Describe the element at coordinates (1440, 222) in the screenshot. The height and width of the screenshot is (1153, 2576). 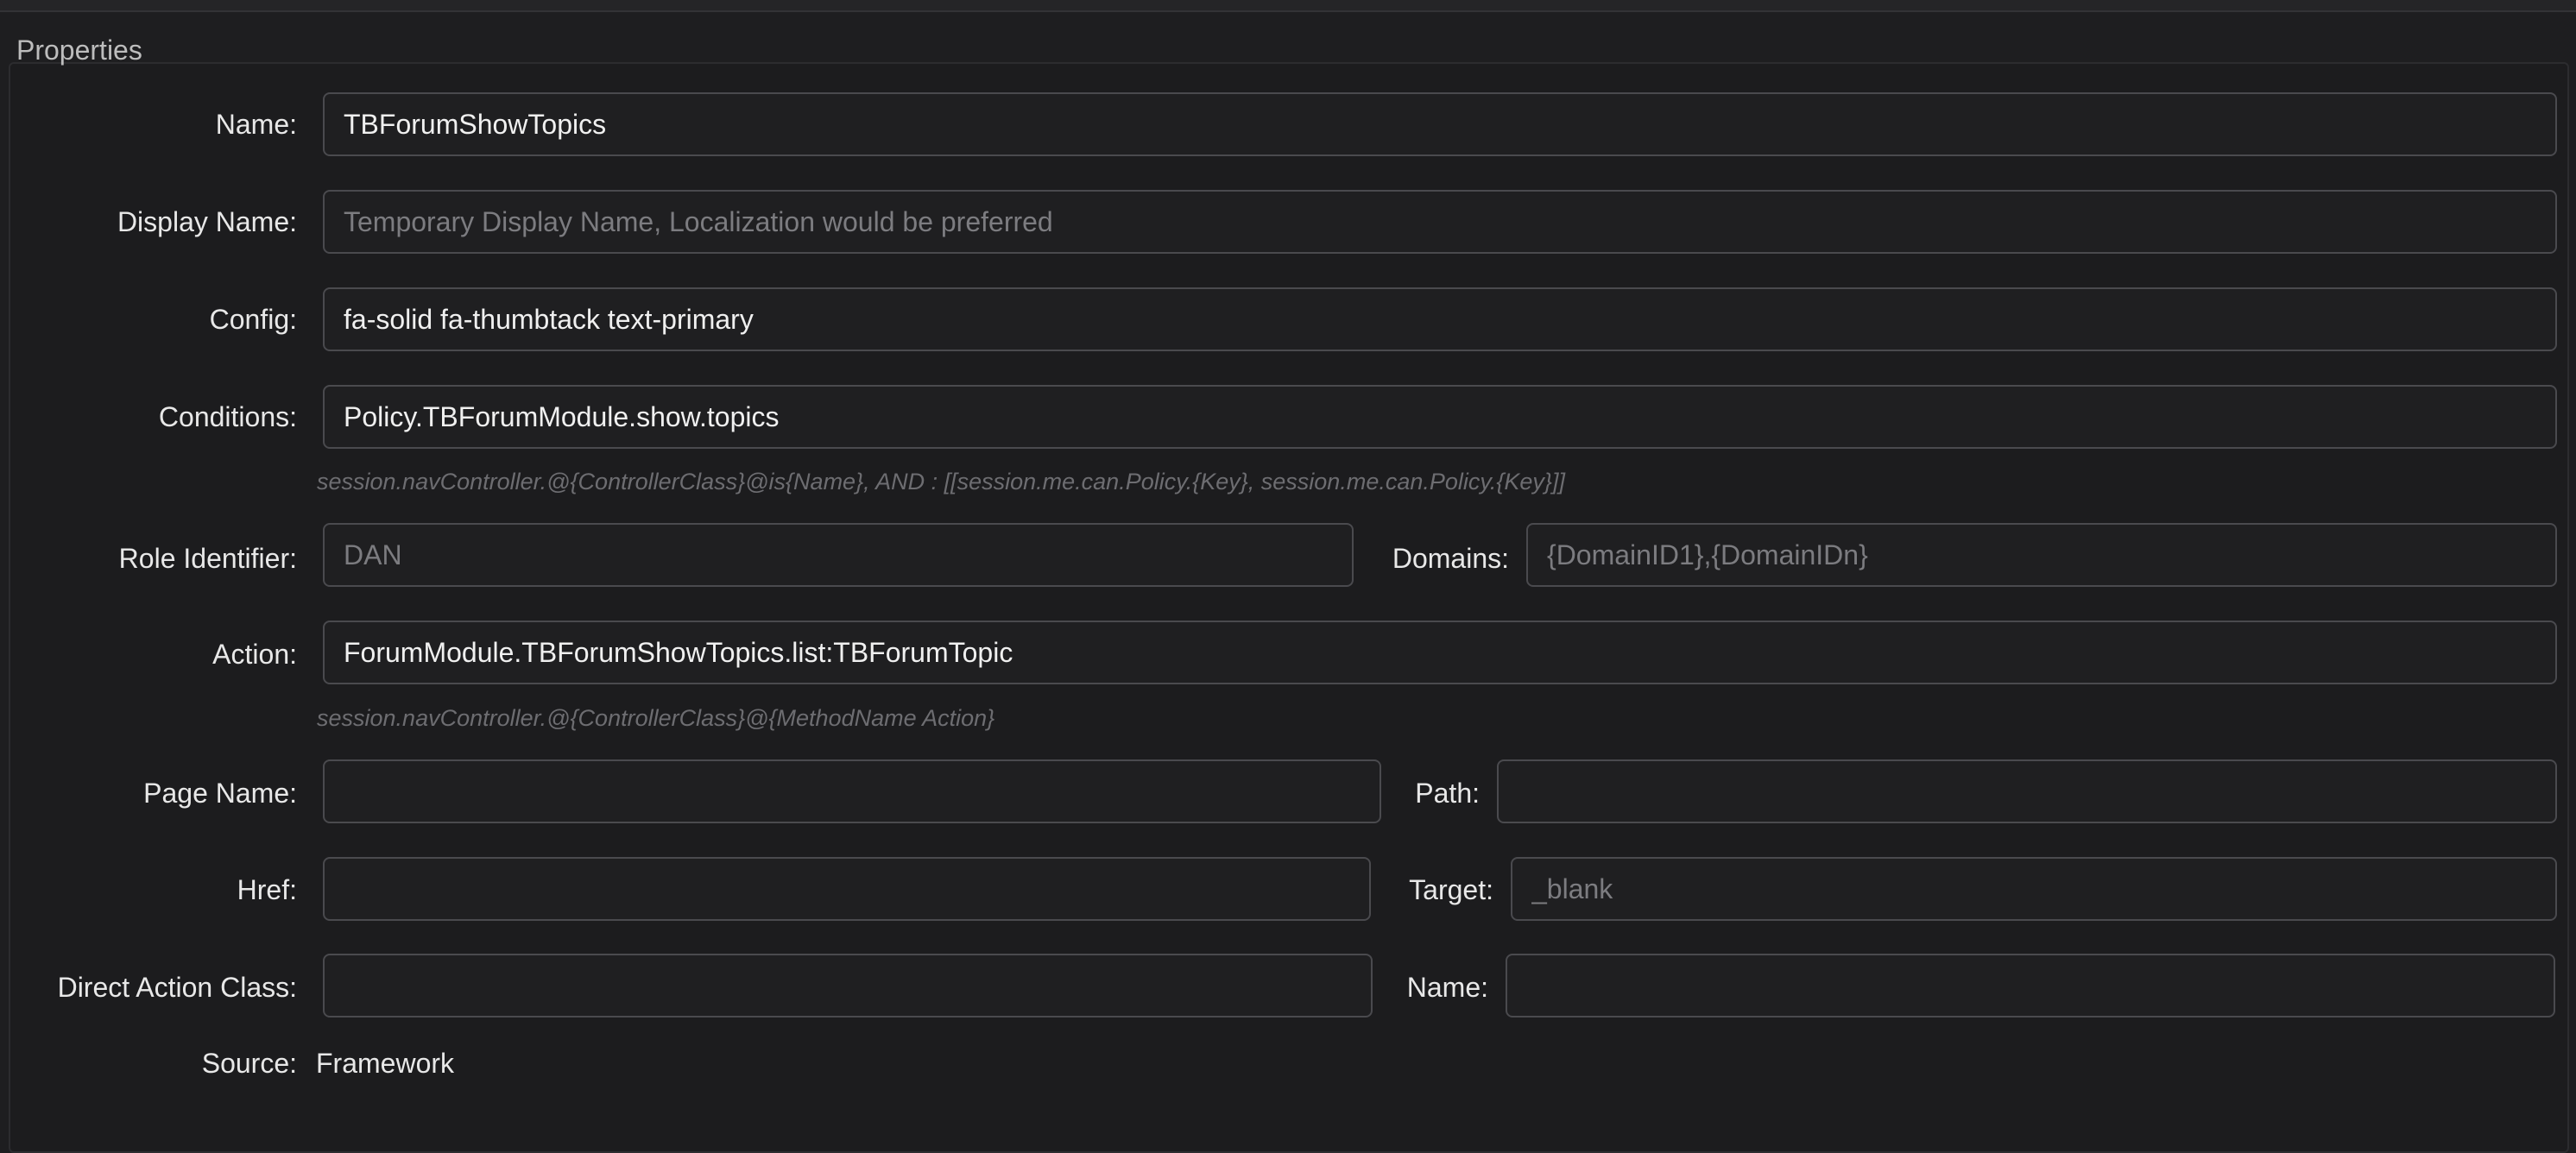
I see `display-name-input` at that location.